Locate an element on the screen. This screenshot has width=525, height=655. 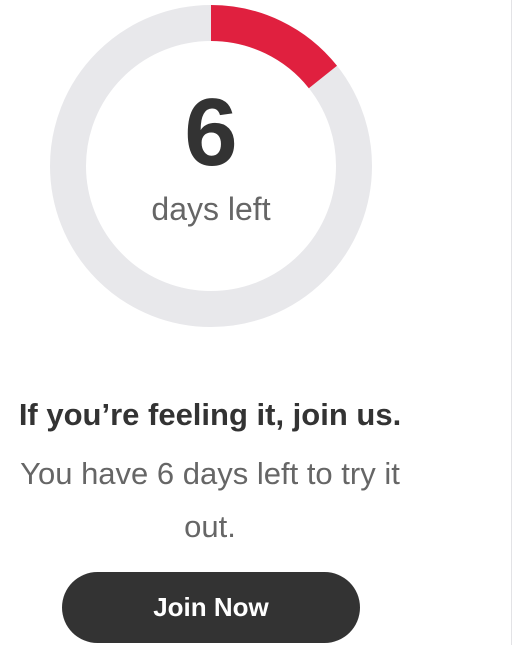
panel-divider is located at coordinates (511, 322).